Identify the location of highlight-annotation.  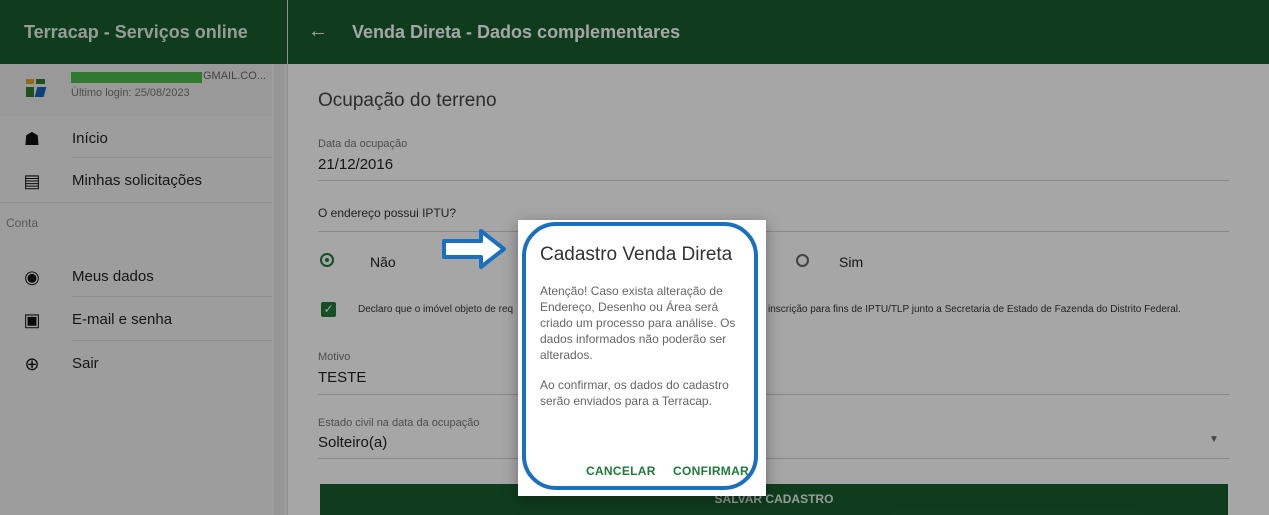
(640, 356).